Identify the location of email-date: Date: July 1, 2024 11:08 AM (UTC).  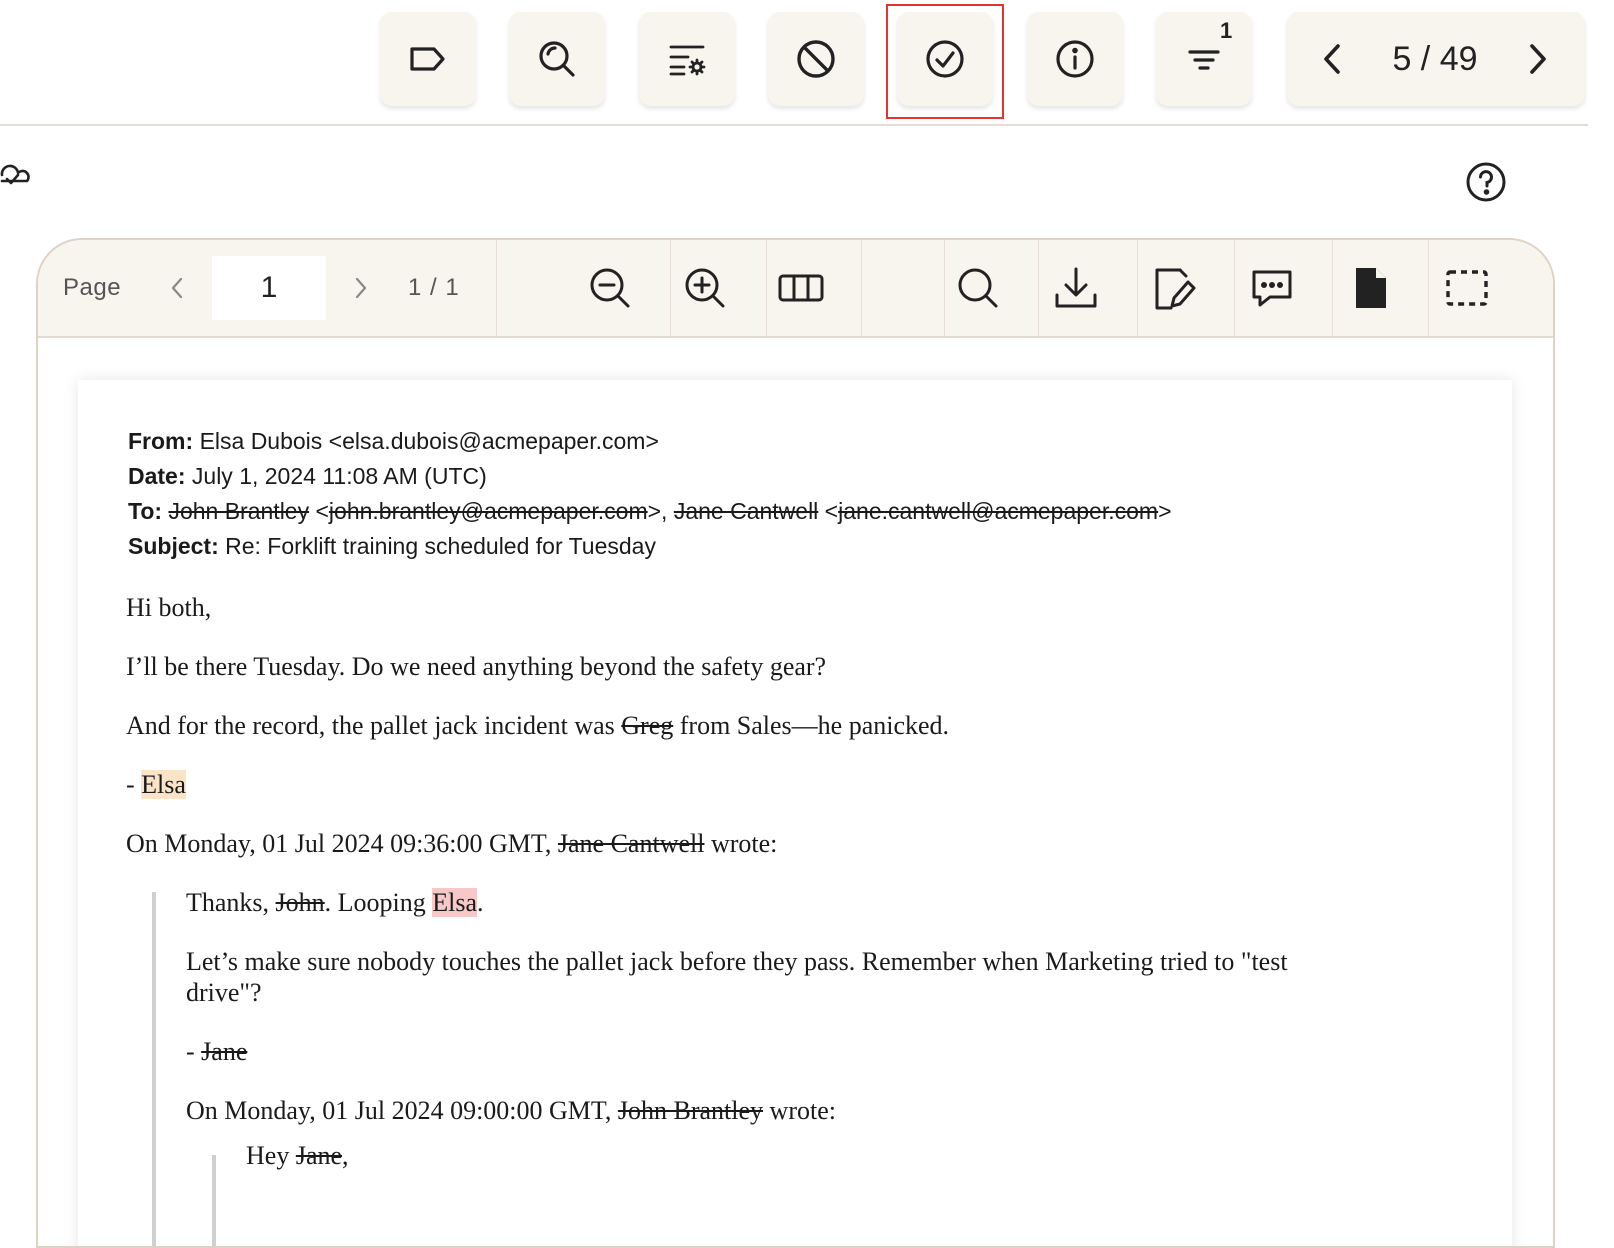
(307, 476).